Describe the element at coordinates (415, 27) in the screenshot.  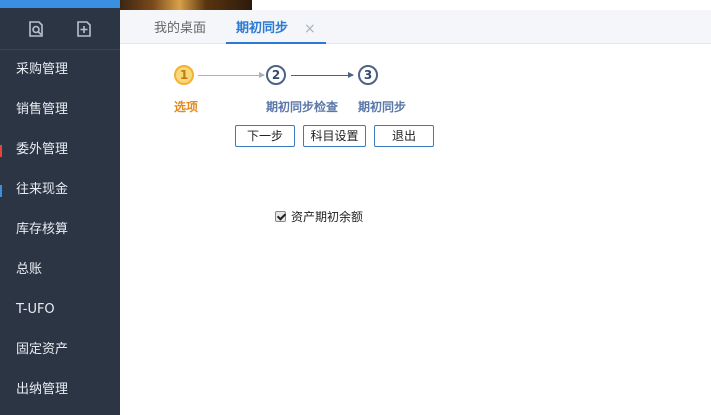
I see `tab-bar: 我的桌面 期初同步 ×` at that location.